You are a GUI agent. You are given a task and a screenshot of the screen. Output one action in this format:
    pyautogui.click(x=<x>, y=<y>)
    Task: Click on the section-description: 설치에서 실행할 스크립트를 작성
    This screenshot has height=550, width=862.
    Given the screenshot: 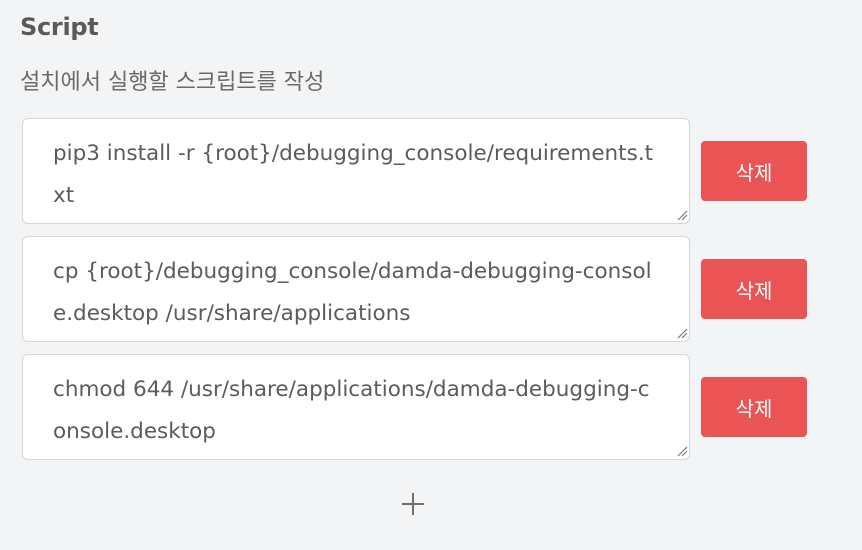 What is the action you would take?
    pyautogui.click(x=172, y=82)
    